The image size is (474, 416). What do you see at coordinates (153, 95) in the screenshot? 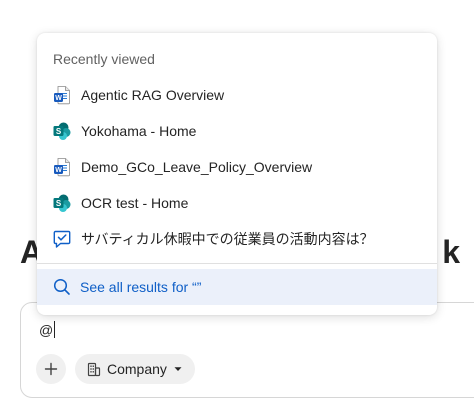
I see `list-item-label: Agentic RAG Overview` at bounding box center [153, 95].